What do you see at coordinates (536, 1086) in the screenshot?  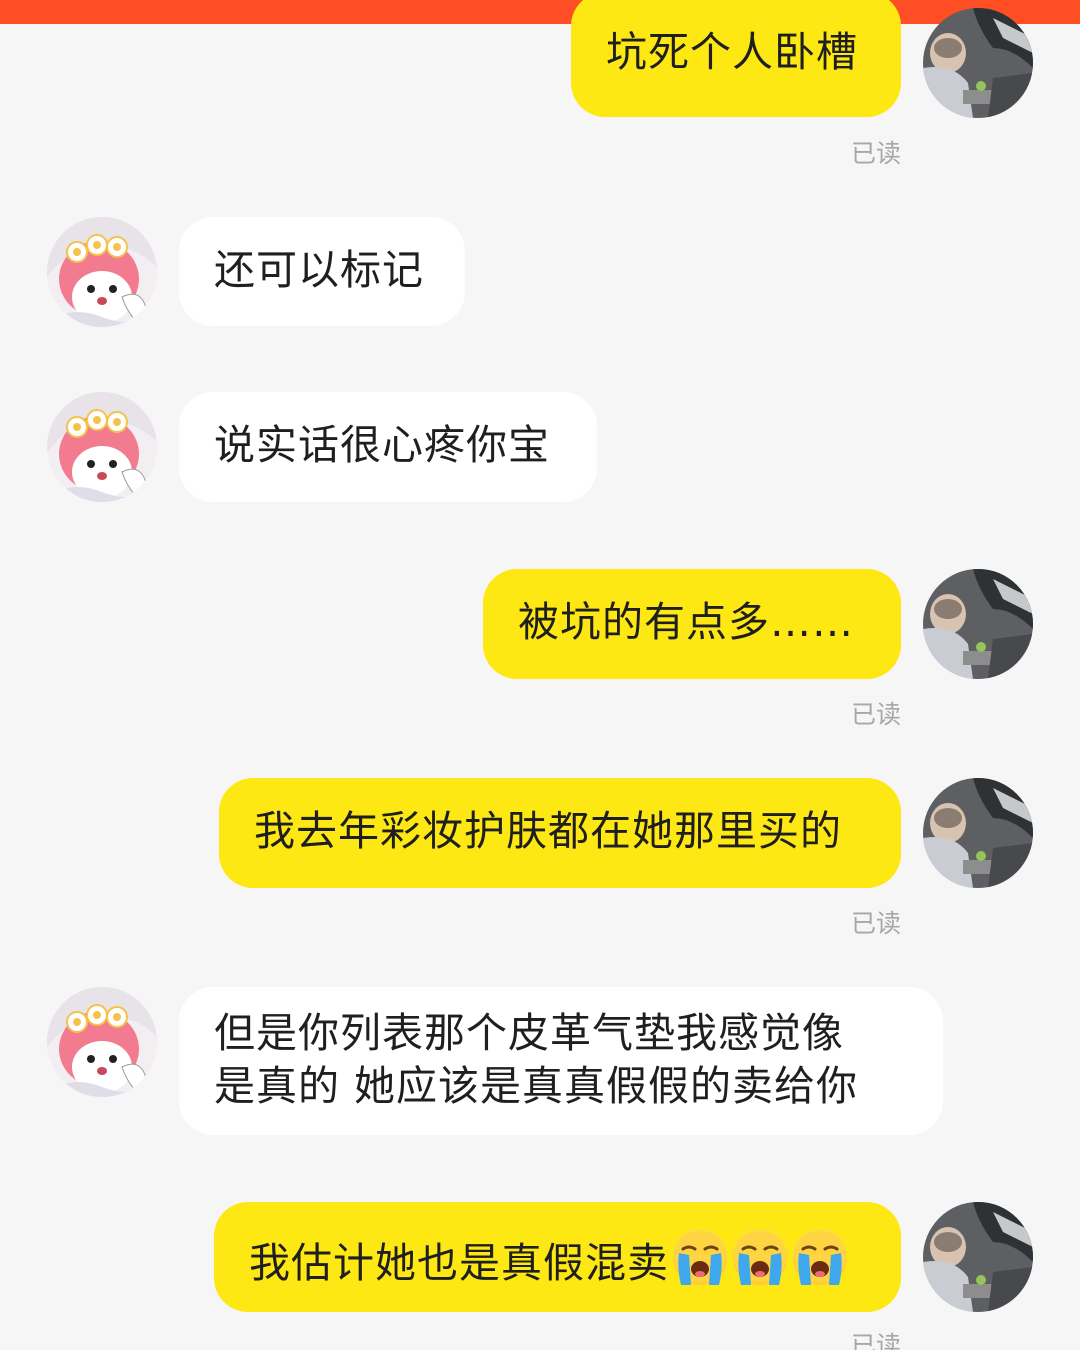 I see `message-line: 是真的 她应该是真真假假的卖给你` at bounding box center [536, 1086].